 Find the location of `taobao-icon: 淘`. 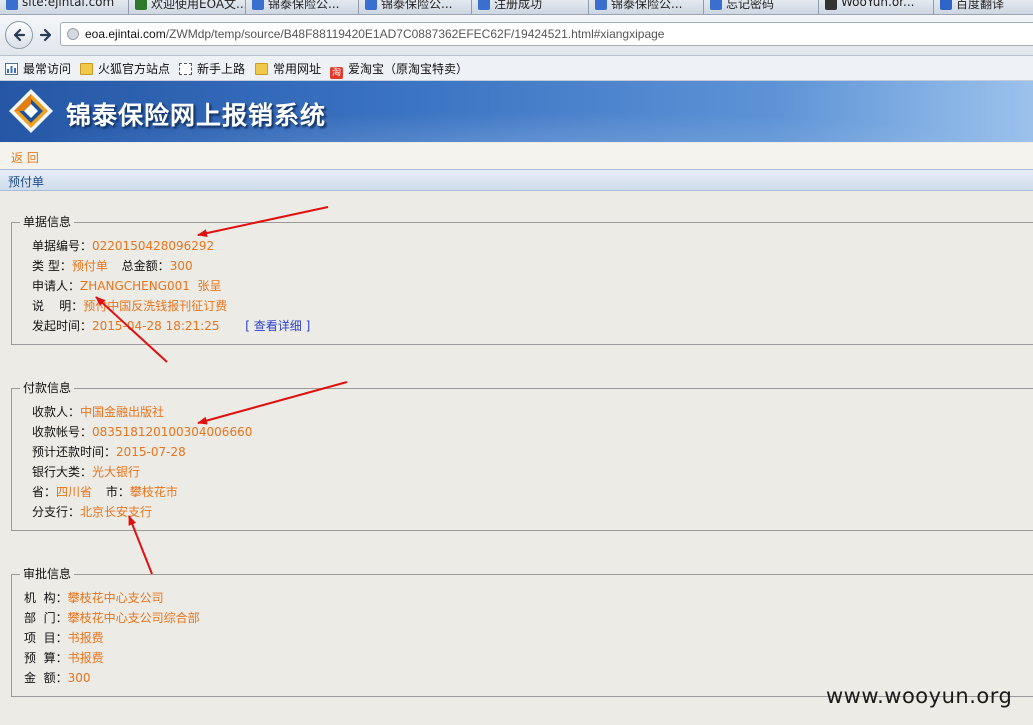

taobao-icon: 淘 is located at coordinates (336, 73).